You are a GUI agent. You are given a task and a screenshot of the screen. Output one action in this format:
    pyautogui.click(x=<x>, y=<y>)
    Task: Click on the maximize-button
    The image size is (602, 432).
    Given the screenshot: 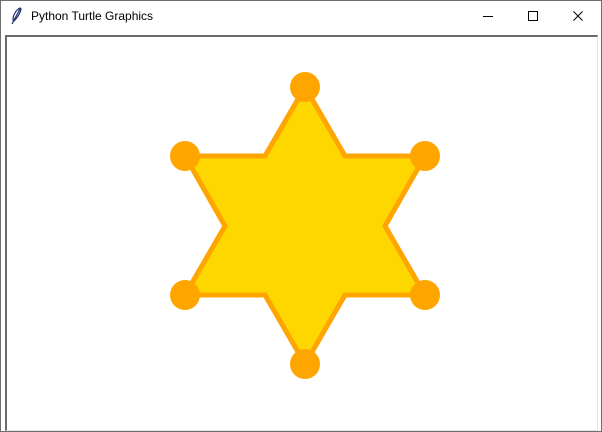 What is the action you would take?
    pyautogui.click(x=533, y=16)
    